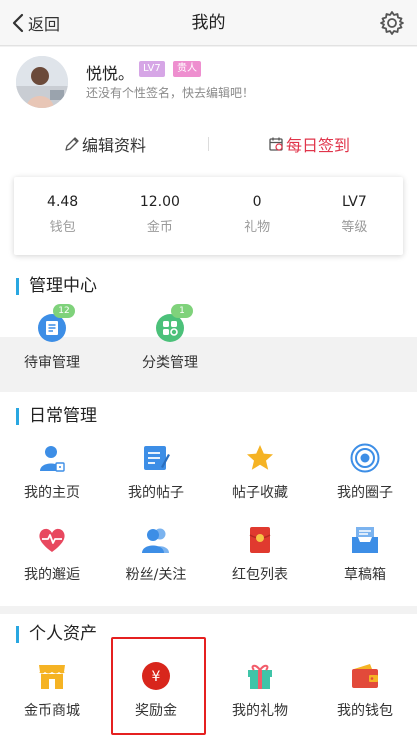  Describe the element at coordinates (260, 676) in the screenshot. I see `gift-icon` at that location.